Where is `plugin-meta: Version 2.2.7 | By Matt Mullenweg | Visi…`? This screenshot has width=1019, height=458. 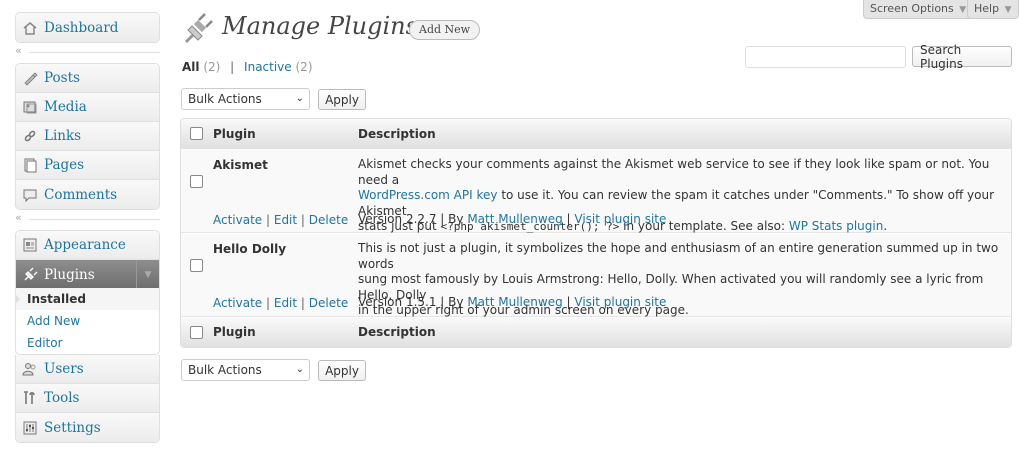
plugin-meta: Version 2.2.7 | By Matt Mullenweg | Visi… is located at coordinates (512, 219).